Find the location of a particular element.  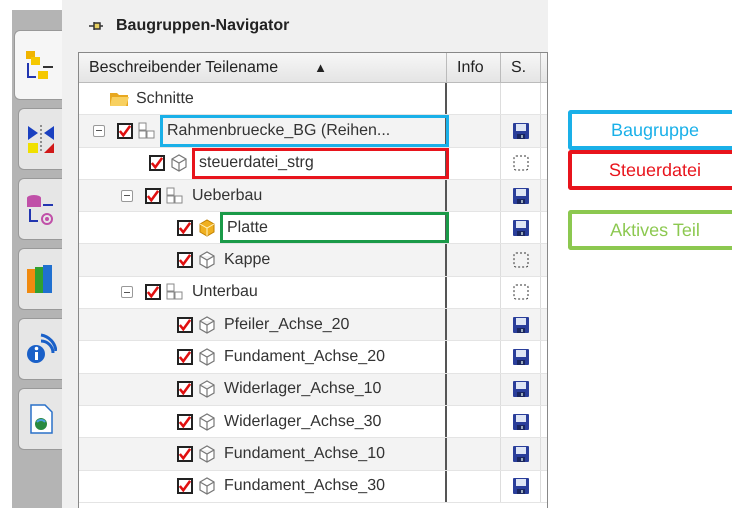

part-name: Ueberbau is located at coordinates (227, 196).